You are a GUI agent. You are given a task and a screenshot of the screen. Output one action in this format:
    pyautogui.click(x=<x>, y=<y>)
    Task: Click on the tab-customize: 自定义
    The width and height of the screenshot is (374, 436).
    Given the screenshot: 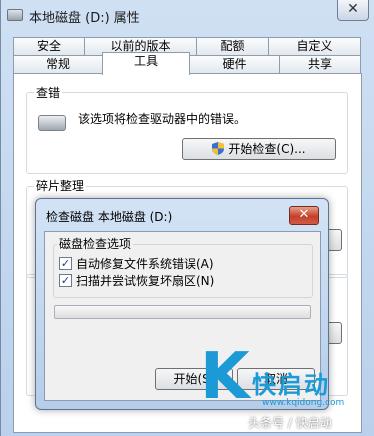 What is the action you would take?
    pyautogui.click(x=314, y=46)
    